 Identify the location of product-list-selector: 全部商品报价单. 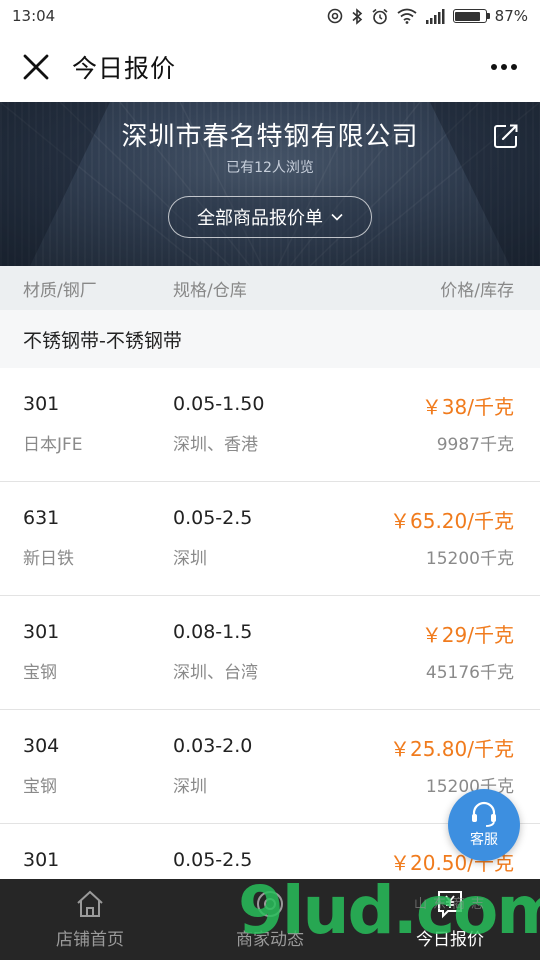
(270, 217).